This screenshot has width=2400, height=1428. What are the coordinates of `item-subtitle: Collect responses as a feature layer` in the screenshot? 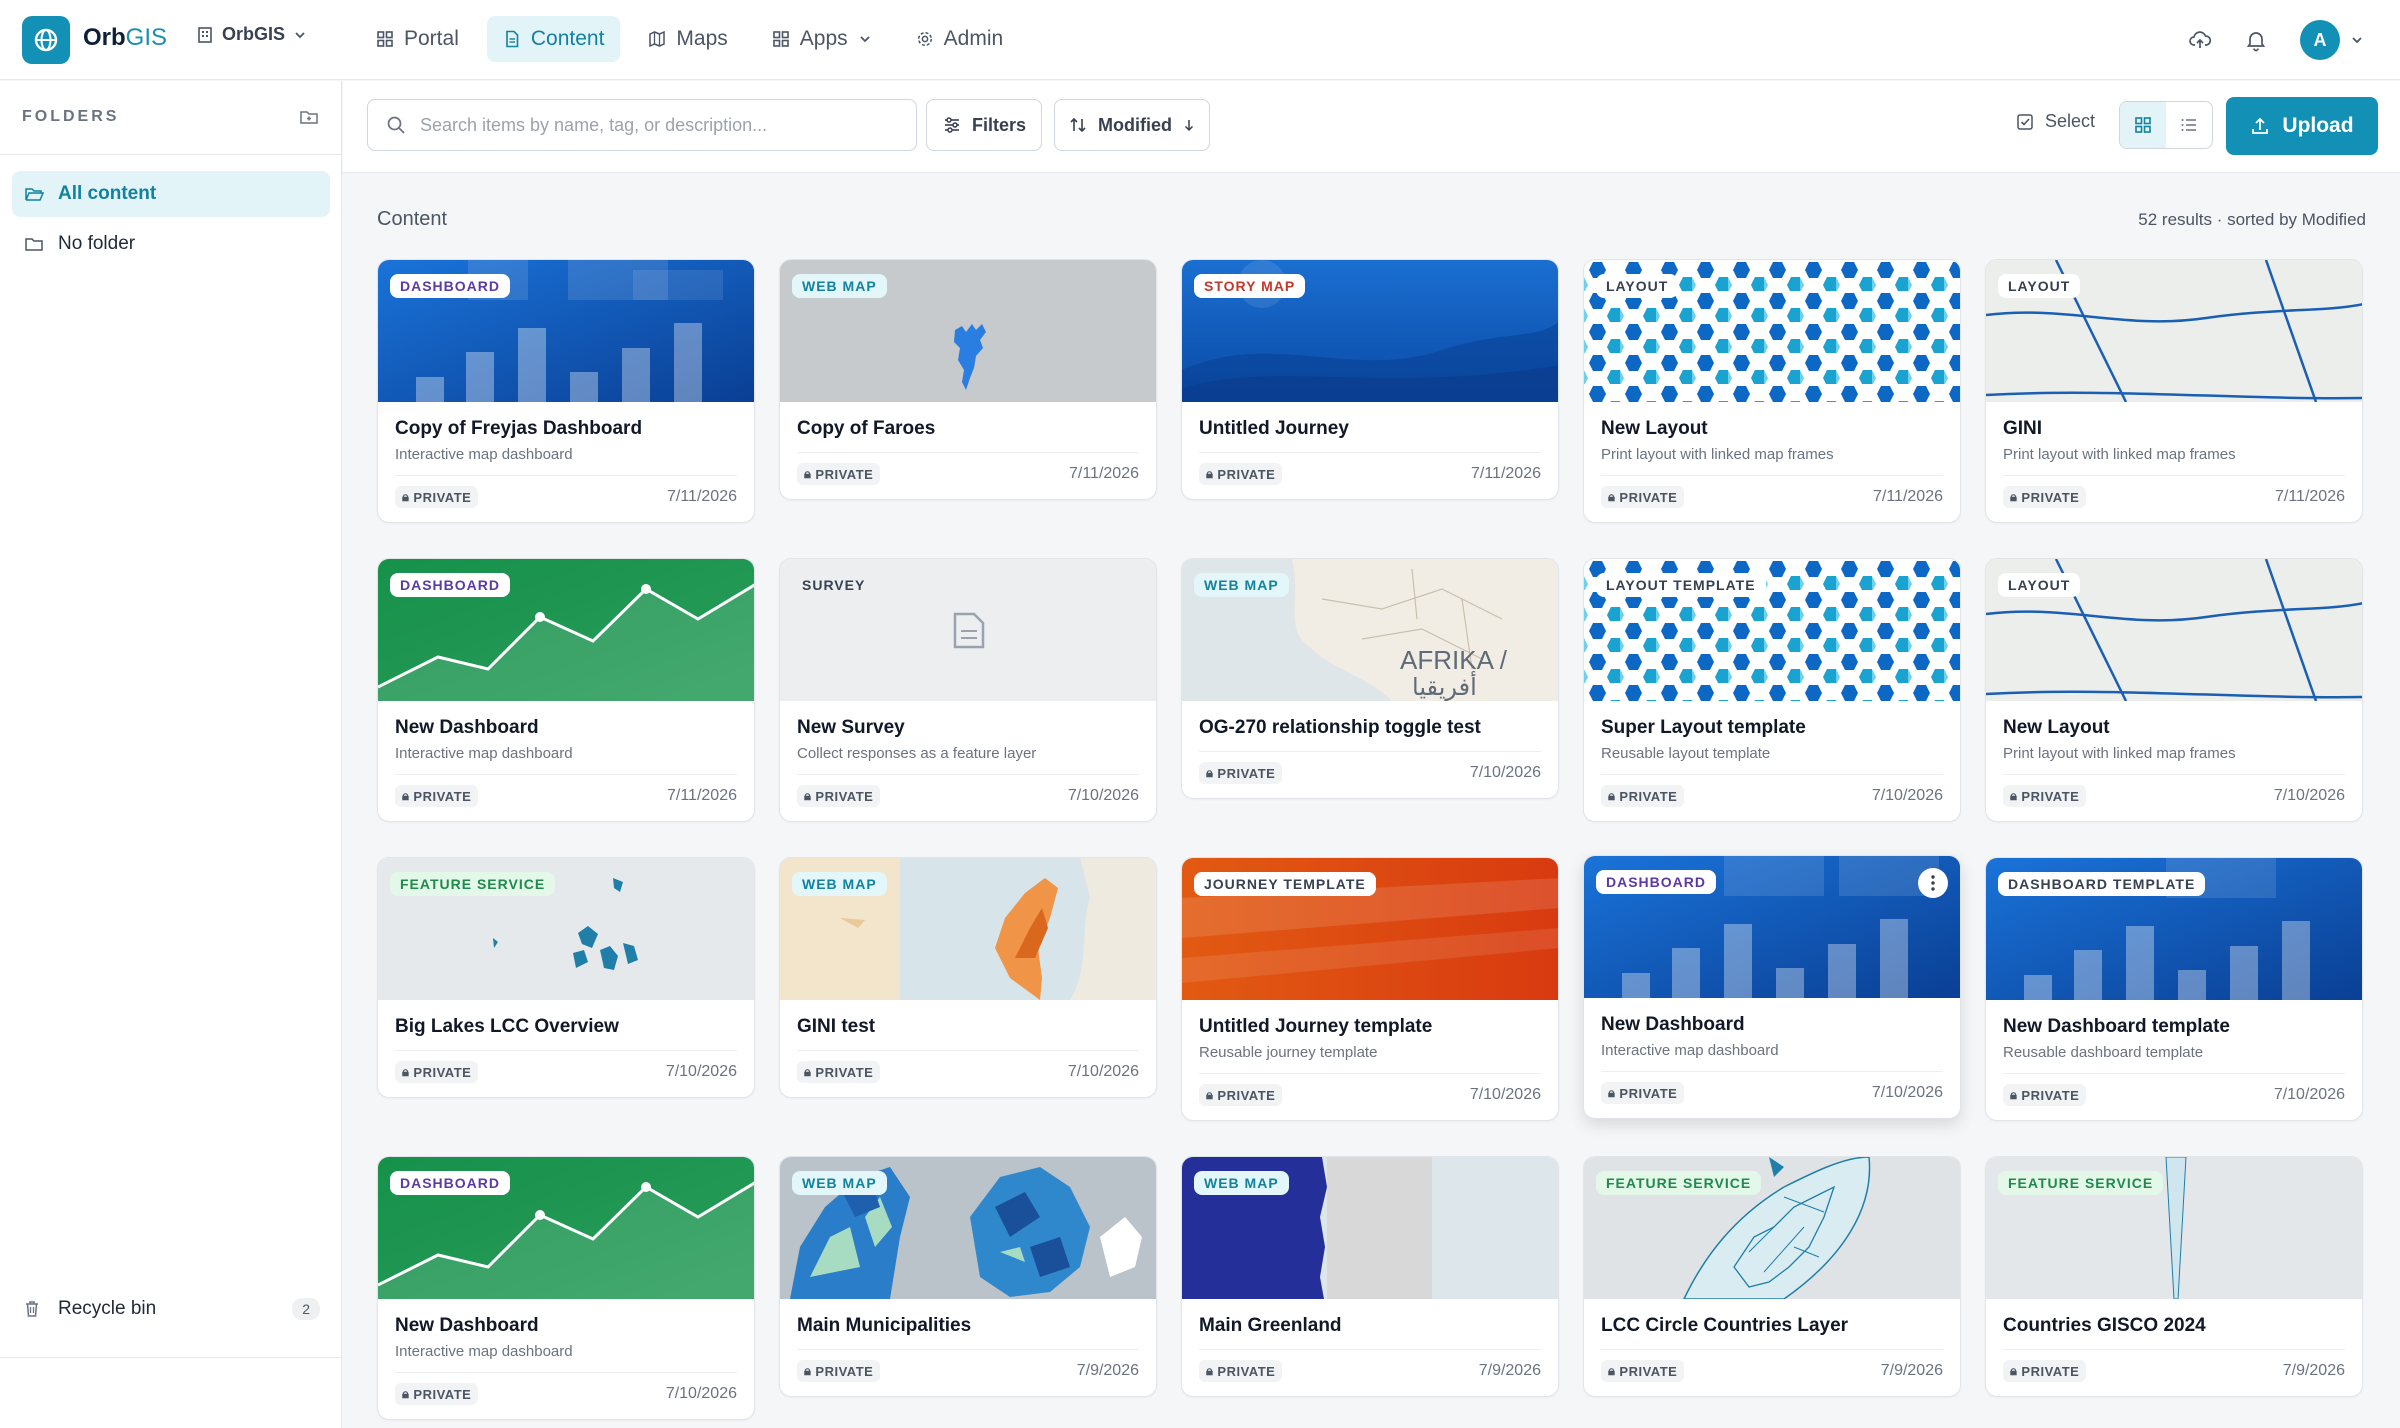 It's located at (917, 753).